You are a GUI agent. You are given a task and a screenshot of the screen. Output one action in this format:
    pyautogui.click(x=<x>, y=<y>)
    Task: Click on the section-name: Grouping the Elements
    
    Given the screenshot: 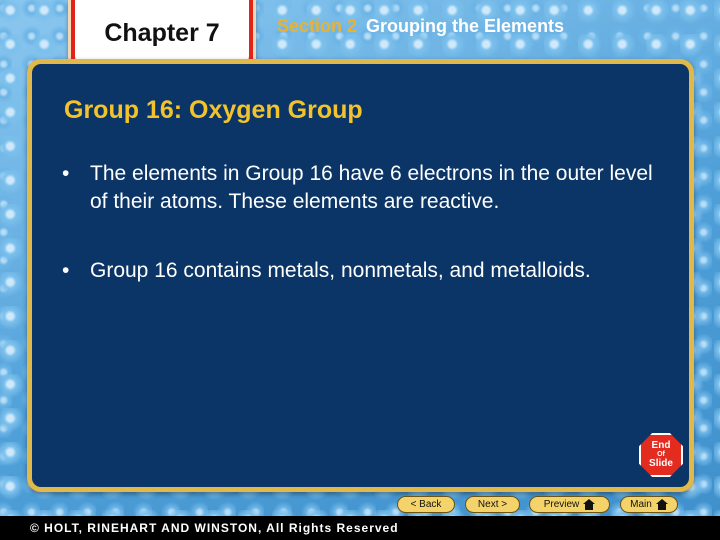 What is the action you would take?
    pyautogui.click(x=465, y=26)
    